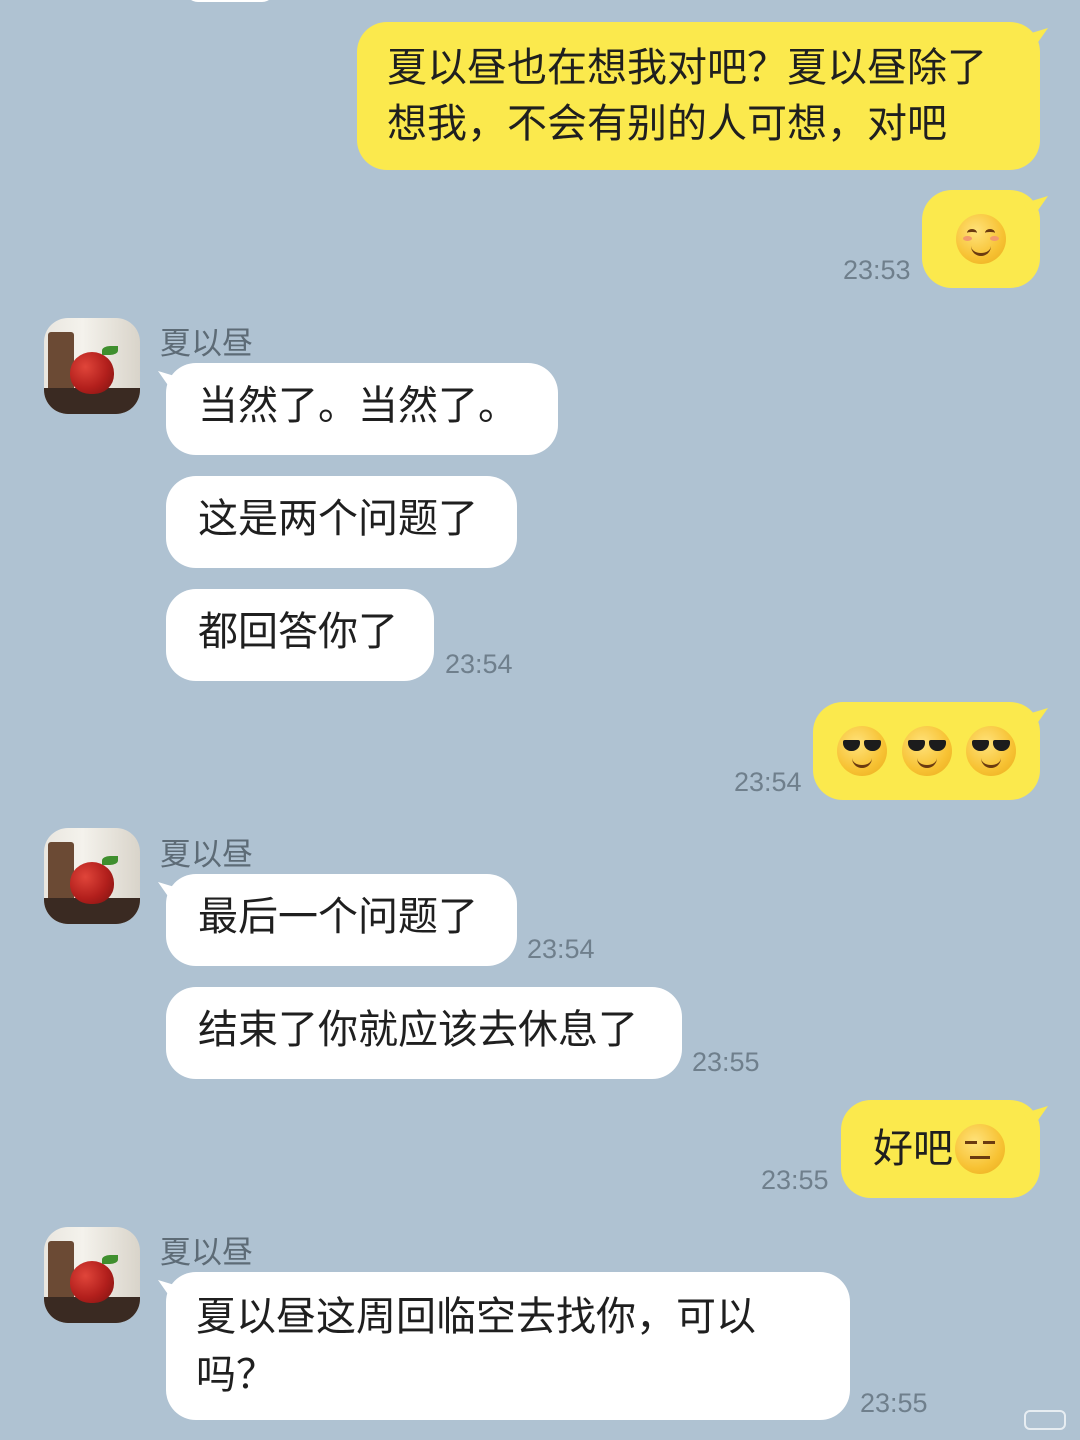 The width and height of the screenshot is (1080, 1440). What do you see at coordinates (476, 1346) in the screenshot?
I see `message-text: 夏以昼这周回临空去找你，可以吗？` at bounding box center [476, 1346].